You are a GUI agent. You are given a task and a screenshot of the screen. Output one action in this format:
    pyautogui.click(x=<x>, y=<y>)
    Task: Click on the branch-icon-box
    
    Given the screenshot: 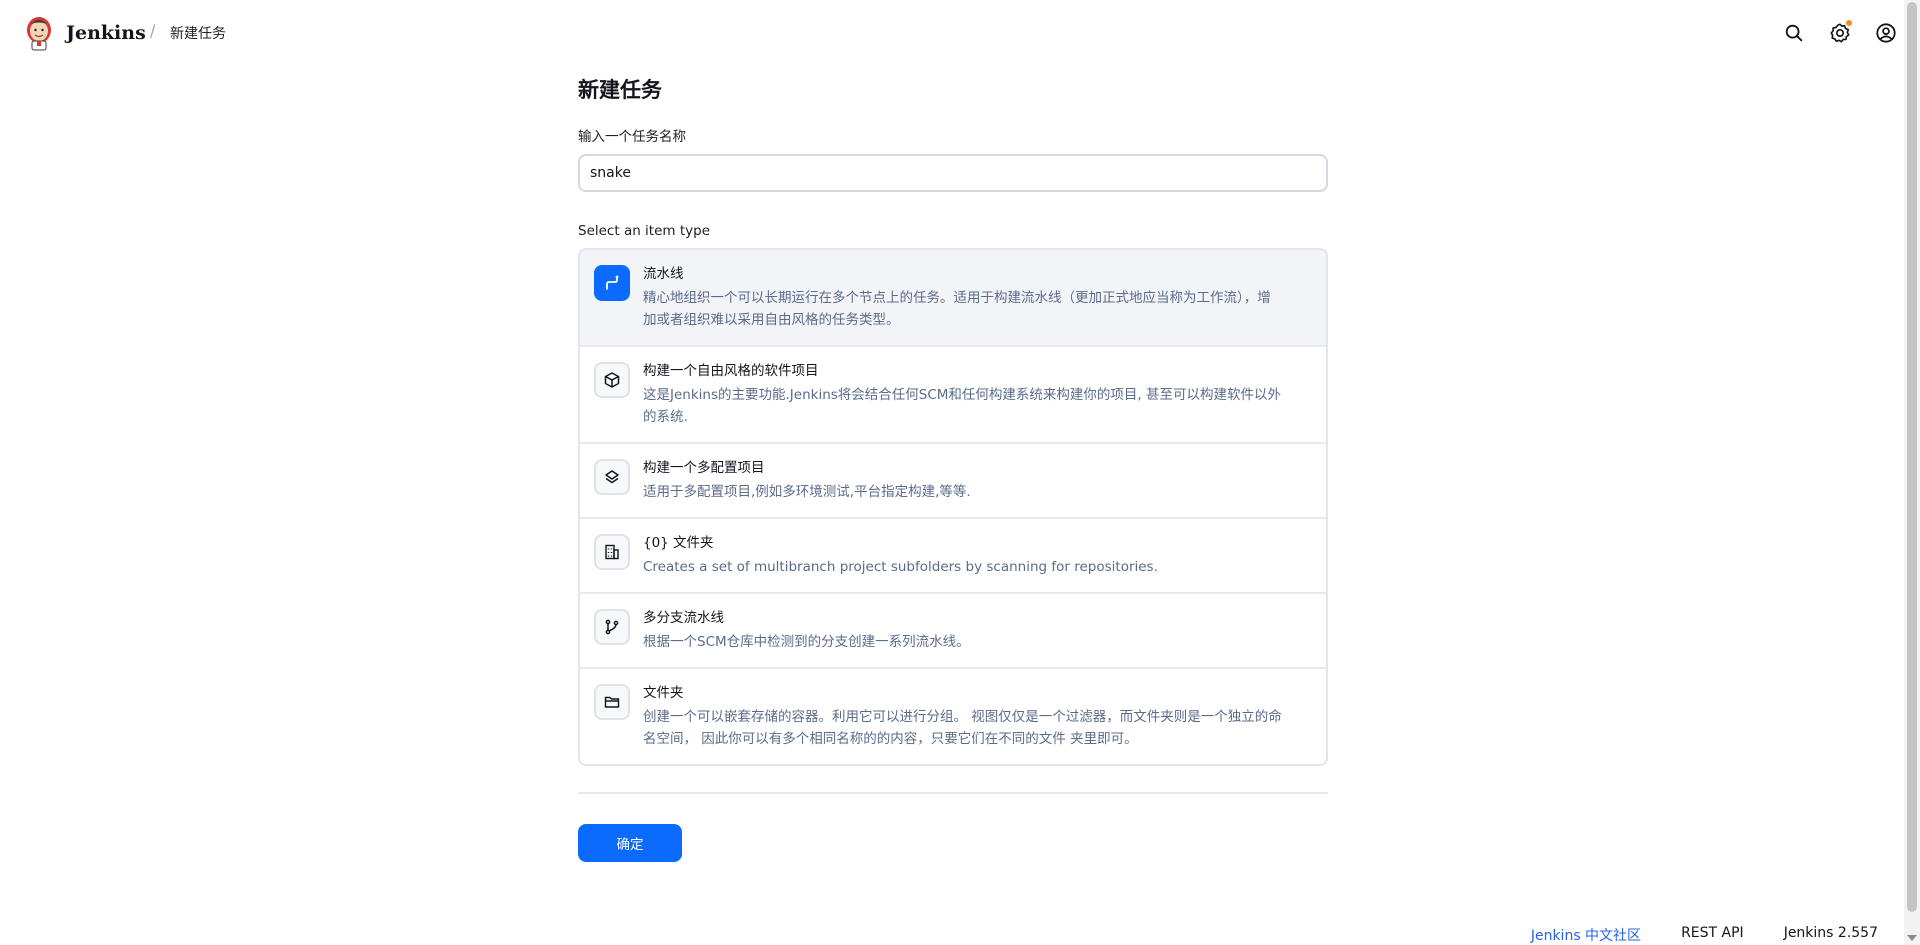 What is the action you would take?
    pyautogui.click(x=612, y=627)
    